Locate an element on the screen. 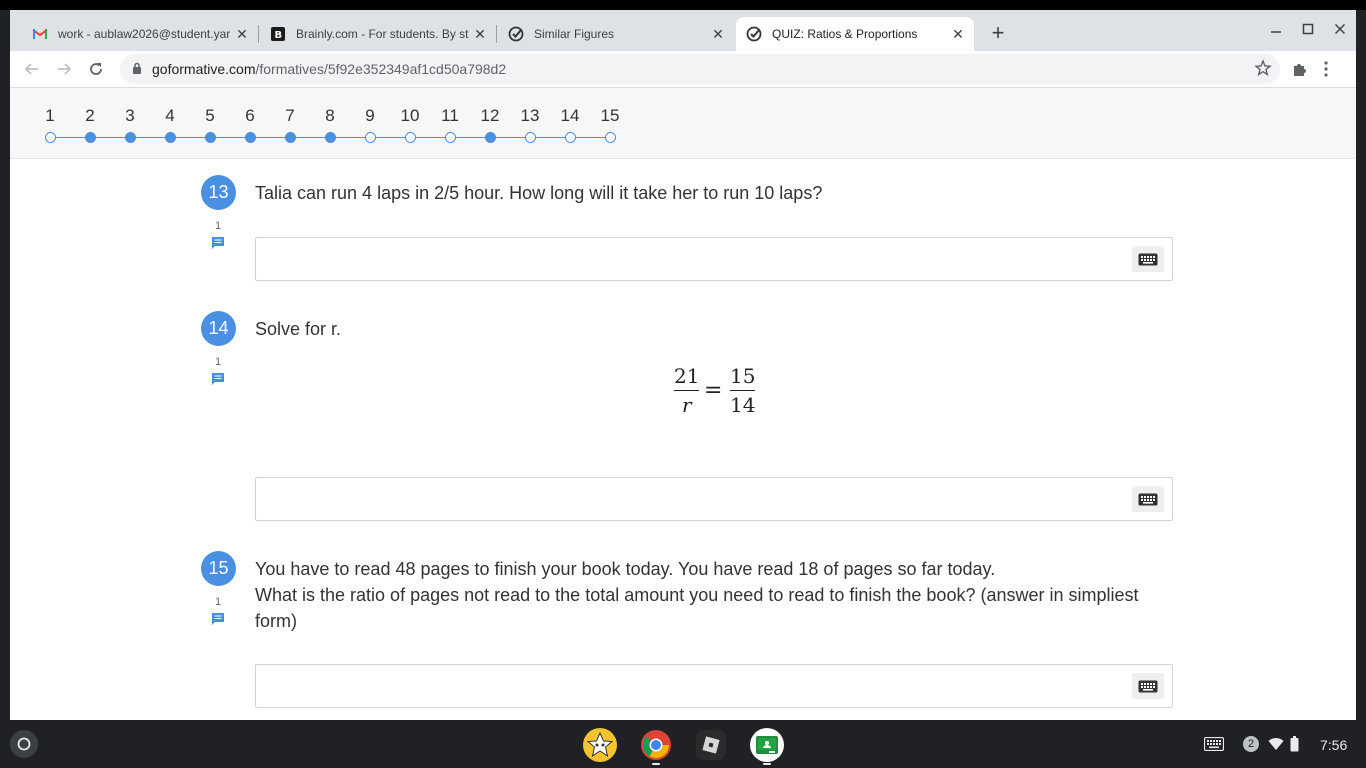 The image size is (1366, 768). question-nav-number: 14 is located at coordinates (570, 116).